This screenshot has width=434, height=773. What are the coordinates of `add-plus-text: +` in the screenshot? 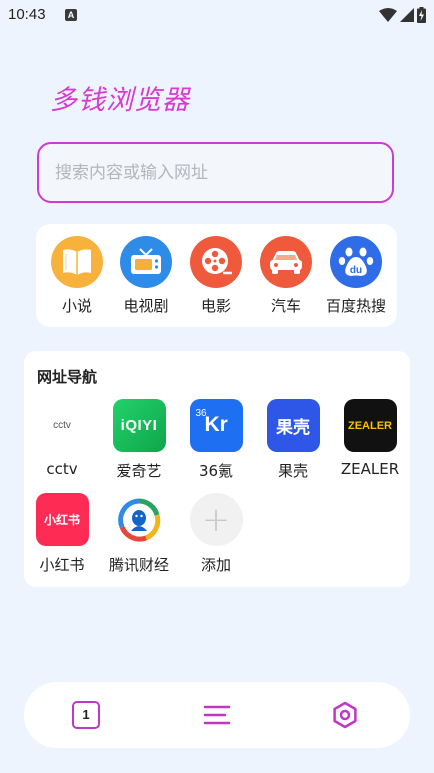 It's located at (216, 519).